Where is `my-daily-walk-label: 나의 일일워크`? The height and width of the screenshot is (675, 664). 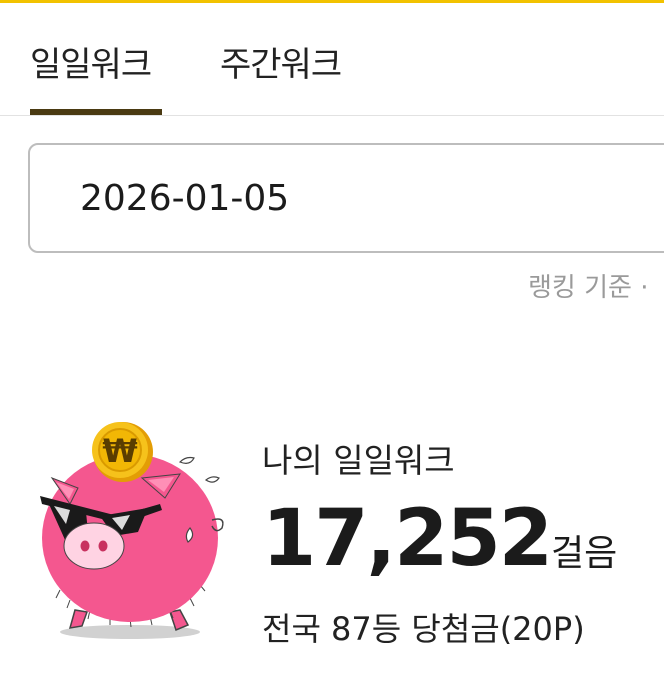 my-daily-walk-label: 나의 일일워크 is located at coordinates (358, 460).